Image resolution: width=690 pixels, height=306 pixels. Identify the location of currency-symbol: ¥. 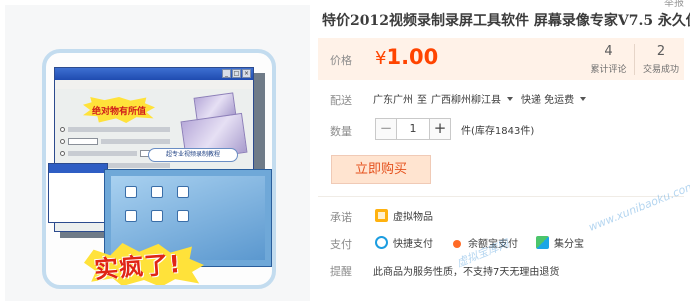
(381, 58).